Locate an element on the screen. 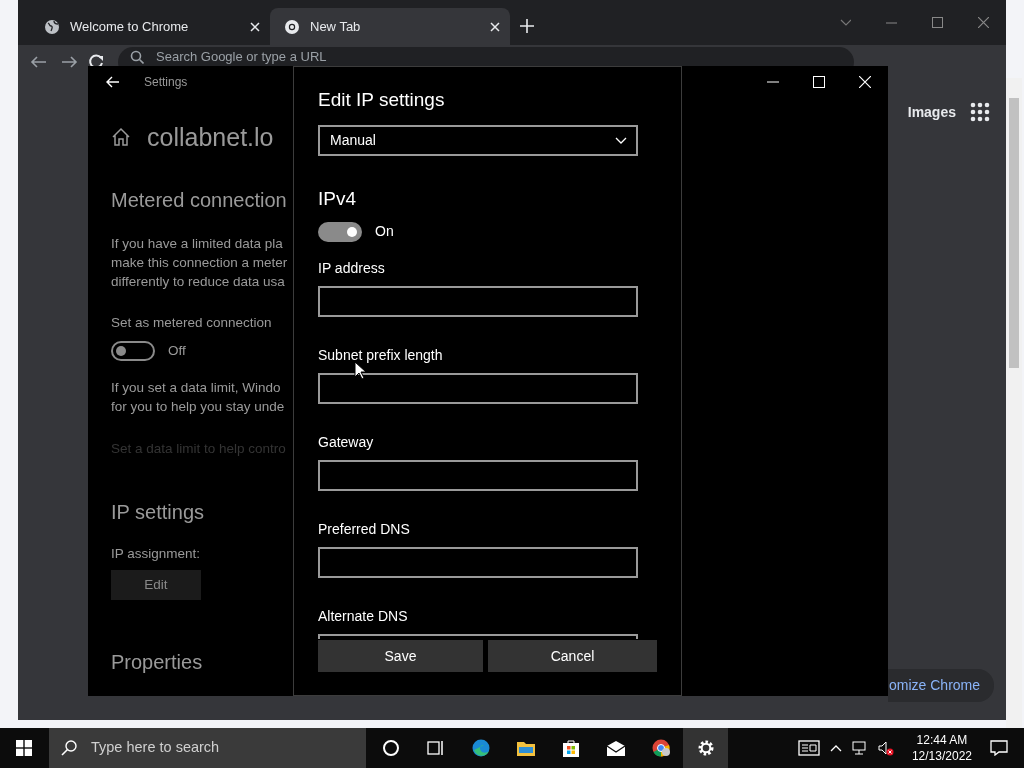 The width and height of the screenshot is (1024, 768). clock-time: 12:44 AM is located at coordinates (942, 740).